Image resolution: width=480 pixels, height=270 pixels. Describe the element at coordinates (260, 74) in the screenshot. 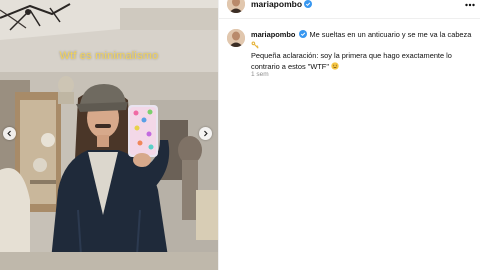

I see `comment-timestamp: 1 sem` at that location.